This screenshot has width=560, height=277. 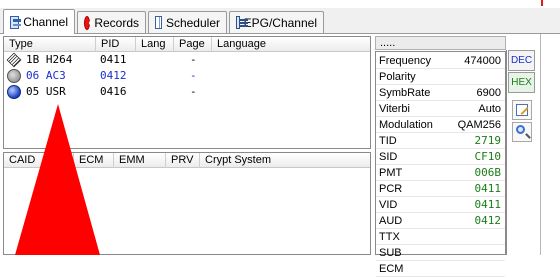 I want to click on info-row-vid: VID 0411, so click(x=440, y=205).